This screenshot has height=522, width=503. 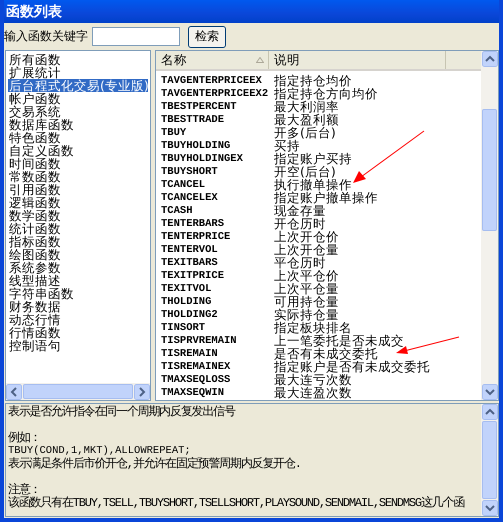 What do you see at coordinates (211, 80) in the screenshot?
I see `table-cell-text: TAVGENTERPRICEEX` at bounding box center [211, 80].